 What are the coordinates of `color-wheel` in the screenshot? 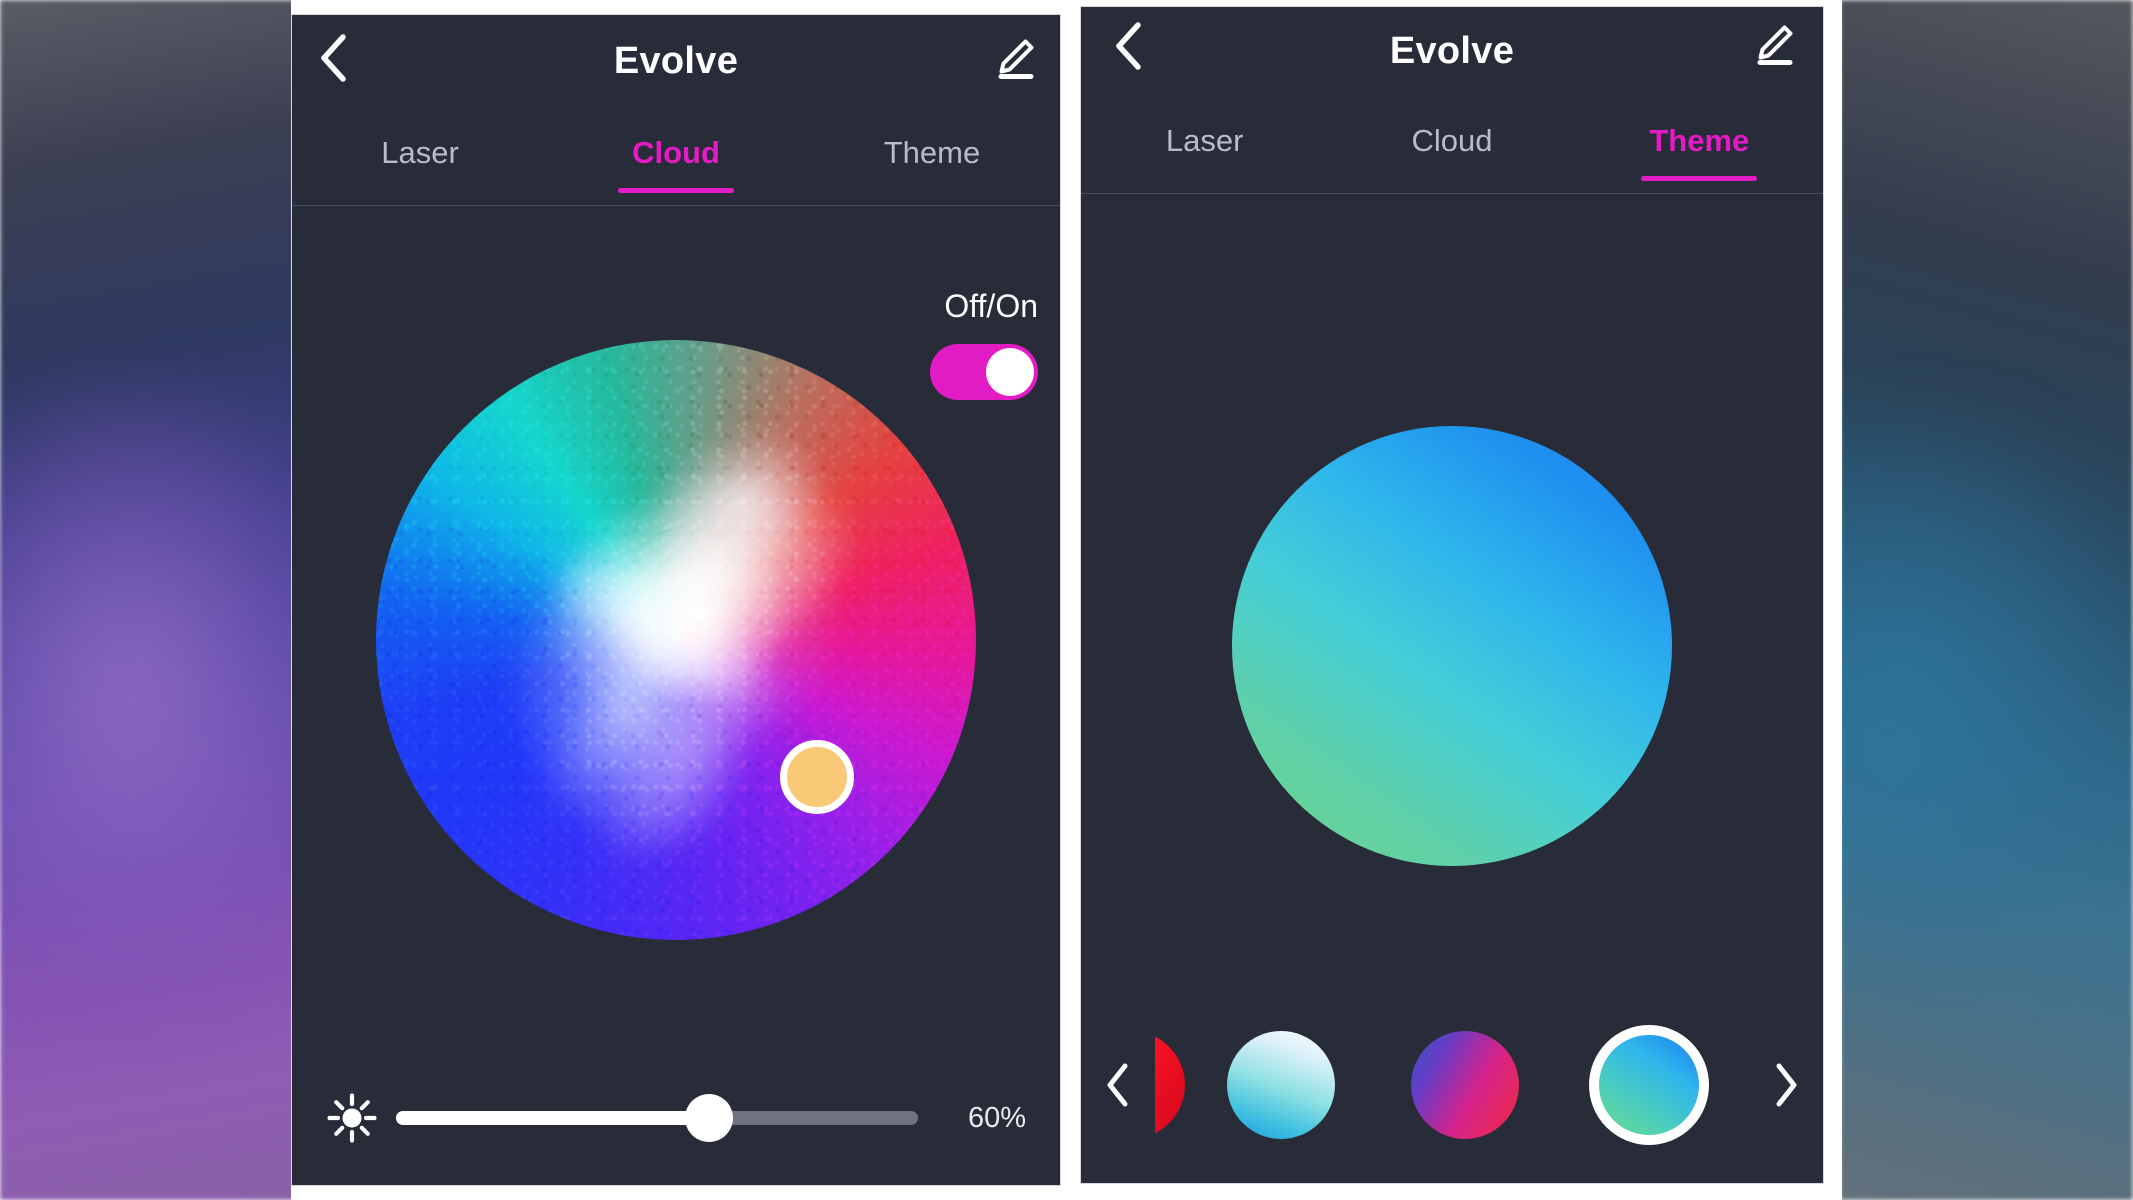 It's located at (676, 640).